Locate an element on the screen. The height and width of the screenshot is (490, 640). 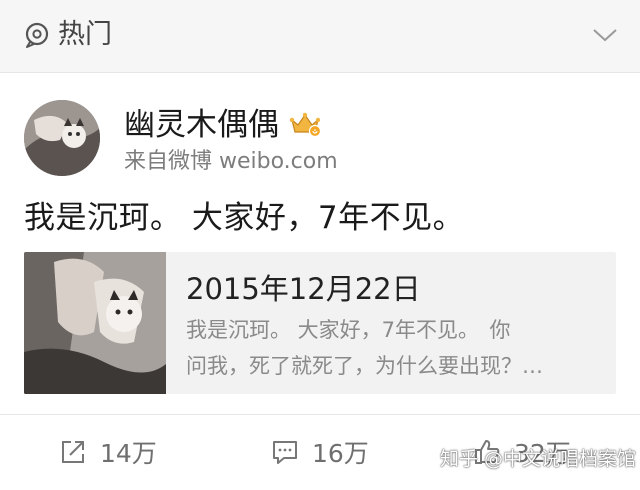
share-count: 14万 is located at coordinates (128, 453).